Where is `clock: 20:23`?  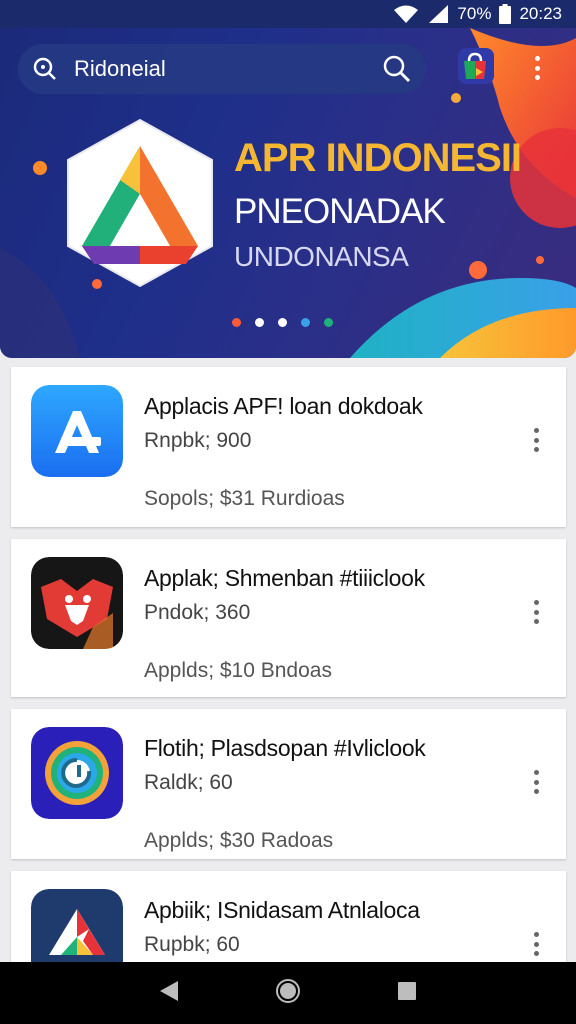
clock: 20:23 is located at coordinates (540, 13).